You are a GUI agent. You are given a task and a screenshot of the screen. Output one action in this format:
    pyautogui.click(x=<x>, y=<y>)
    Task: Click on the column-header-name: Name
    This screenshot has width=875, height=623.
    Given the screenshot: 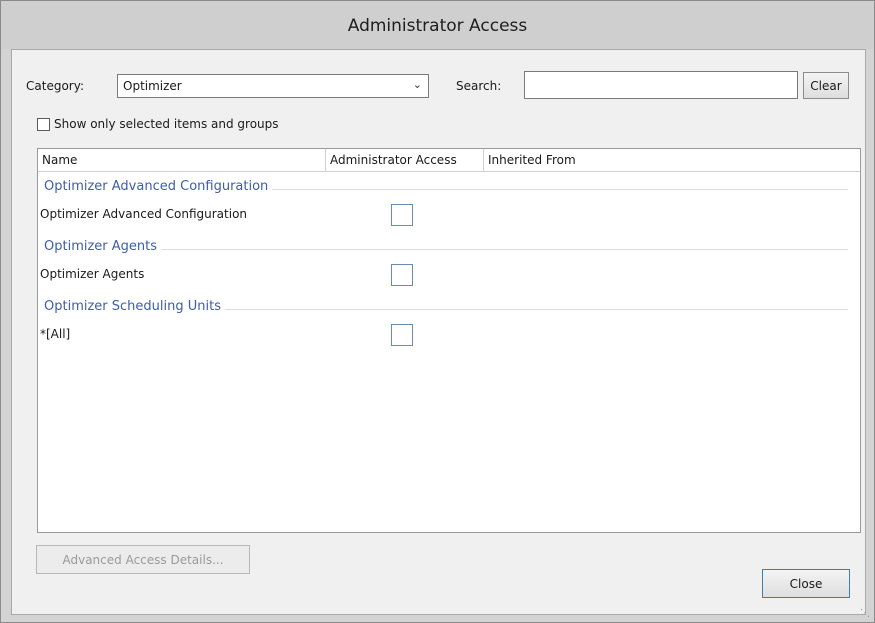 What is the action you would take?
    pyautogui.click(x=181, y=160)
    